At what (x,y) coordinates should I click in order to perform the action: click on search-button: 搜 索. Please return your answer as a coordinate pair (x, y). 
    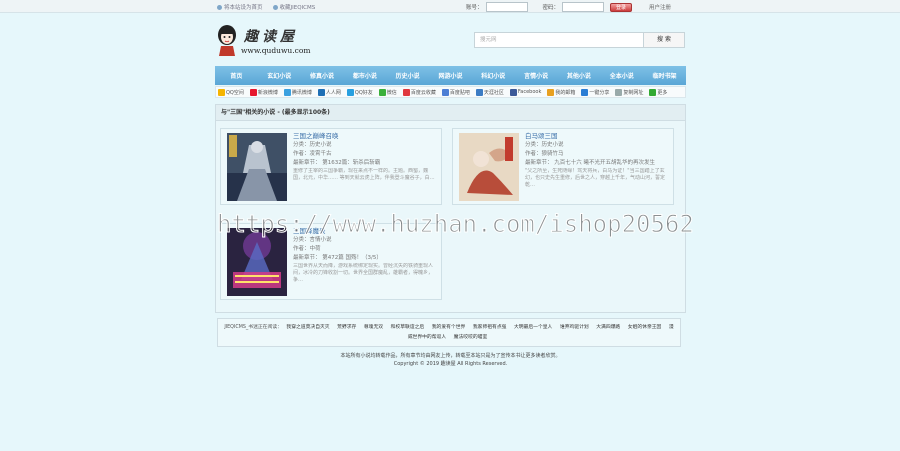
    Looking at the image, I should click on (664, 40).